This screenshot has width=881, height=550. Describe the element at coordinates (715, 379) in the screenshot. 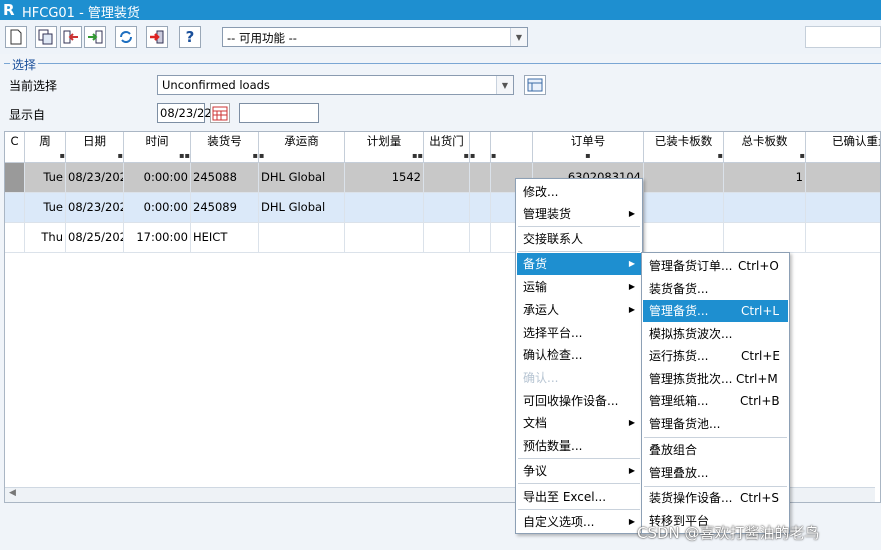

I see `submenu-item: 管理拣货批次... Ctrl+M` at that location.